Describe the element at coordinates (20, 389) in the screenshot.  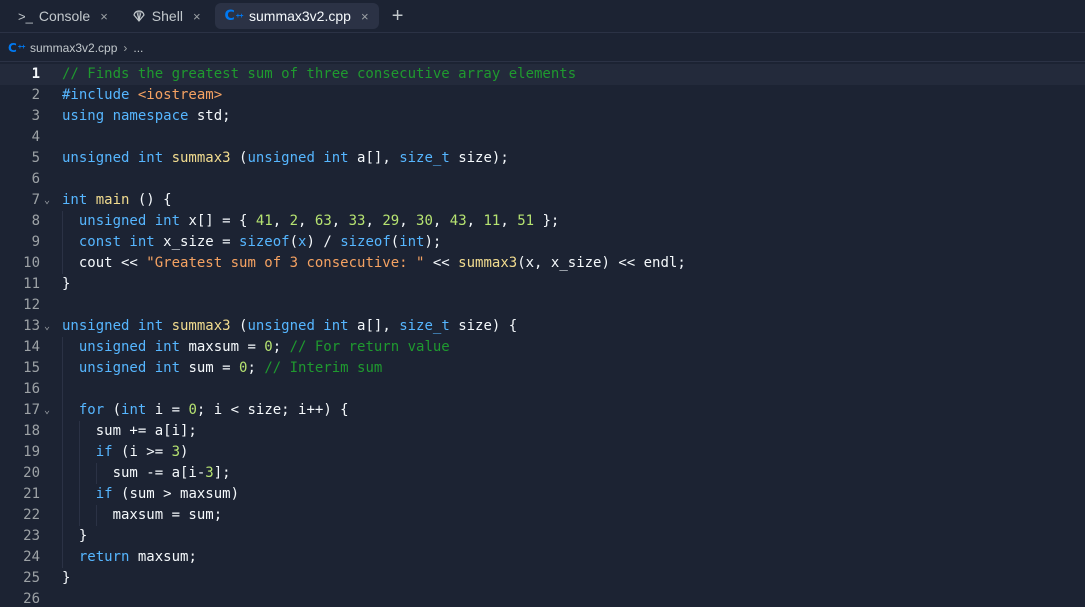
I see `line-number: 16` at that location.